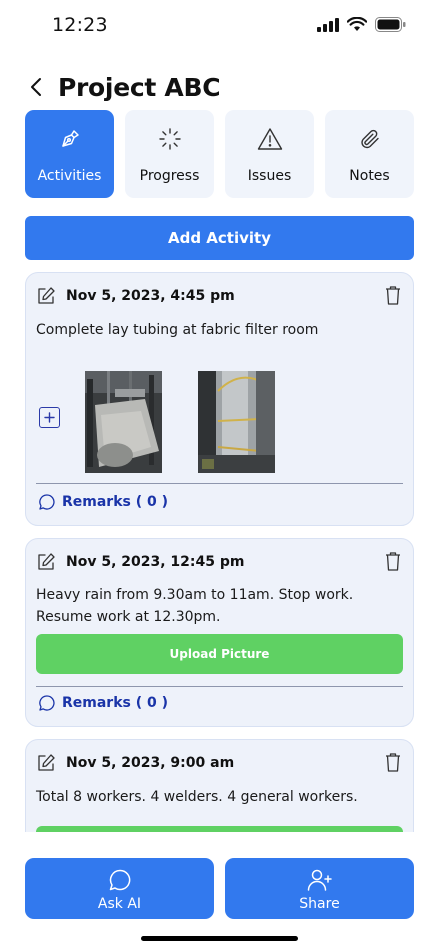  I want to click on status-time: 12:23, so click(80, 25).